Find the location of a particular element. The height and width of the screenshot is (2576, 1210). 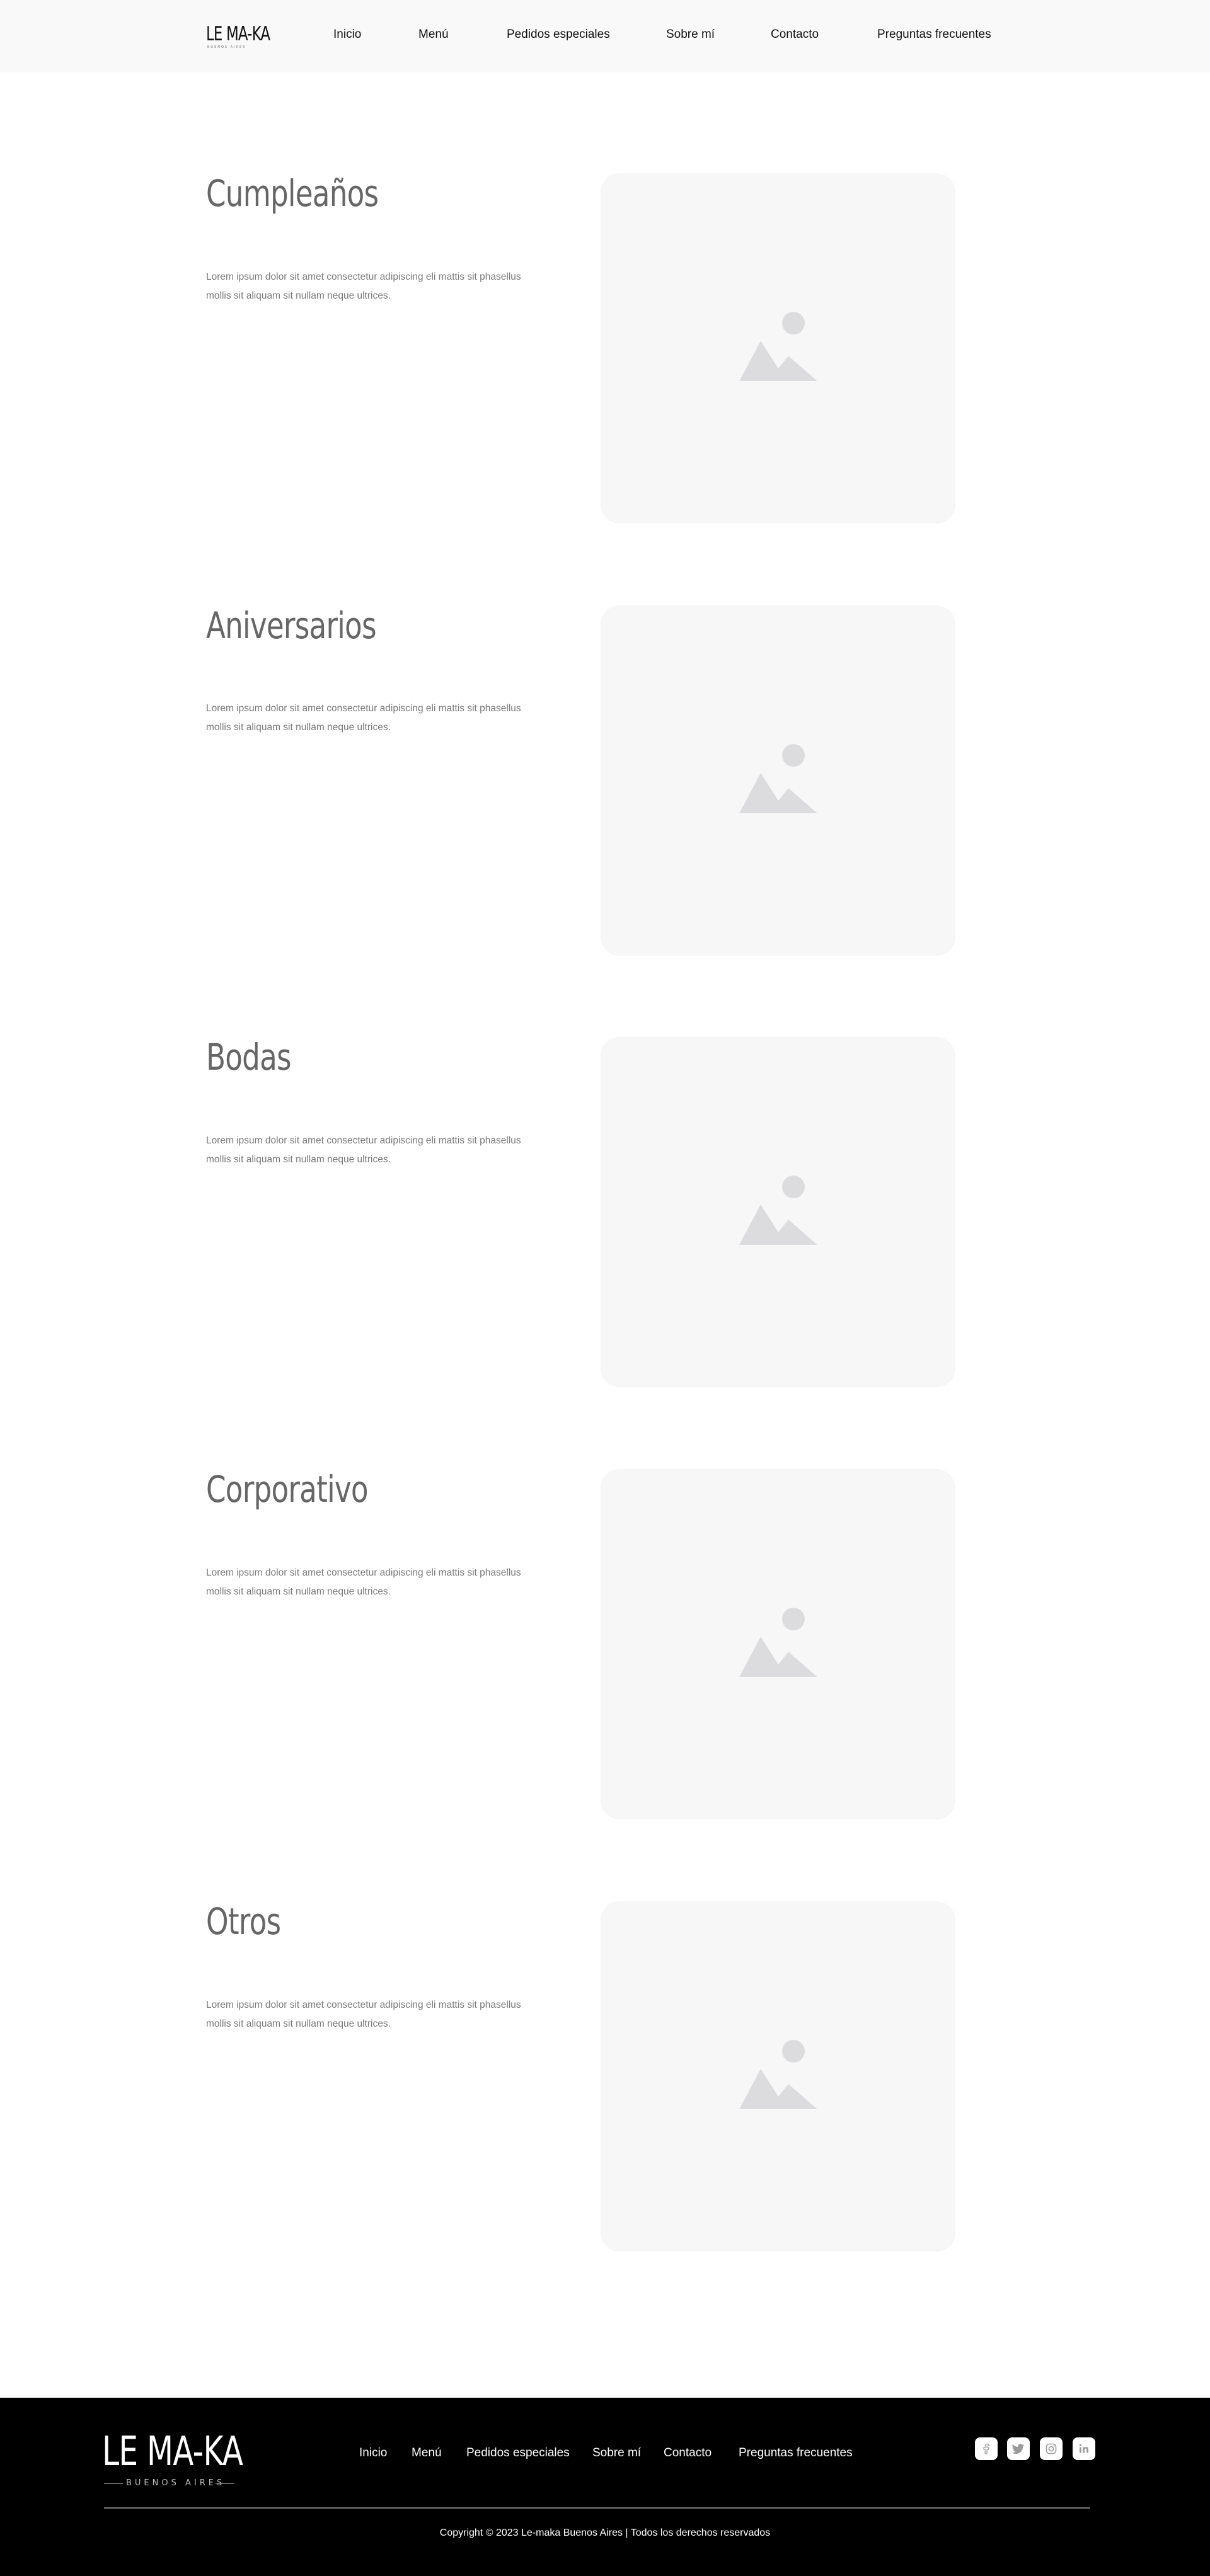

footer-logo: LE MA-KA BUENOS AIRES is located at coordinates (173, 2458).